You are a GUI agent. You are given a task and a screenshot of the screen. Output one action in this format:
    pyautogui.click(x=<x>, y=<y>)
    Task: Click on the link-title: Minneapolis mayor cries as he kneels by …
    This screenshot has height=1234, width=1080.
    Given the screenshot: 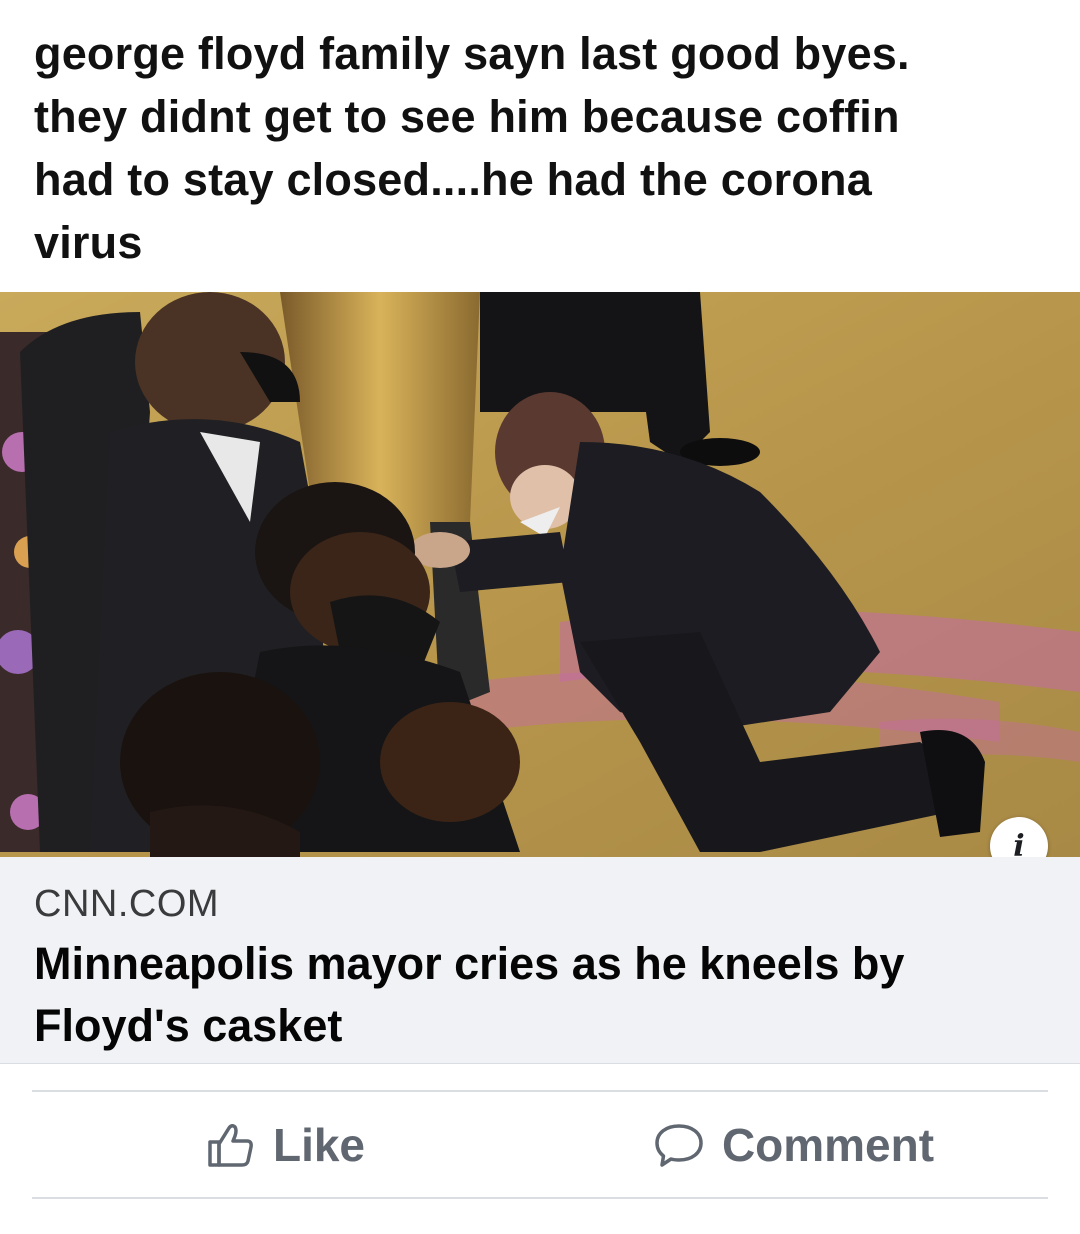 What is the action you would take?
    pyautogui.click(x=544, y=995)
    